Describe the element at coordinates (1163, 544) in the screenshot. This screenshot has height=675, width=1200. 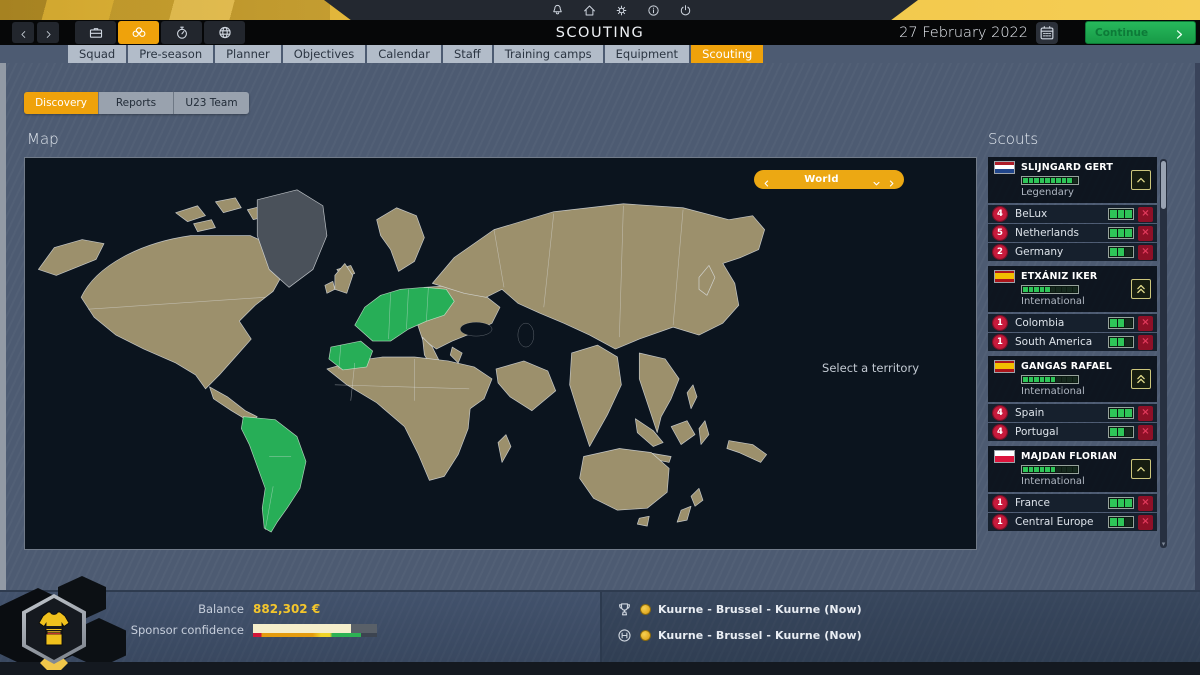
I see `scrollbar-down-arrow: ▾` at that location.